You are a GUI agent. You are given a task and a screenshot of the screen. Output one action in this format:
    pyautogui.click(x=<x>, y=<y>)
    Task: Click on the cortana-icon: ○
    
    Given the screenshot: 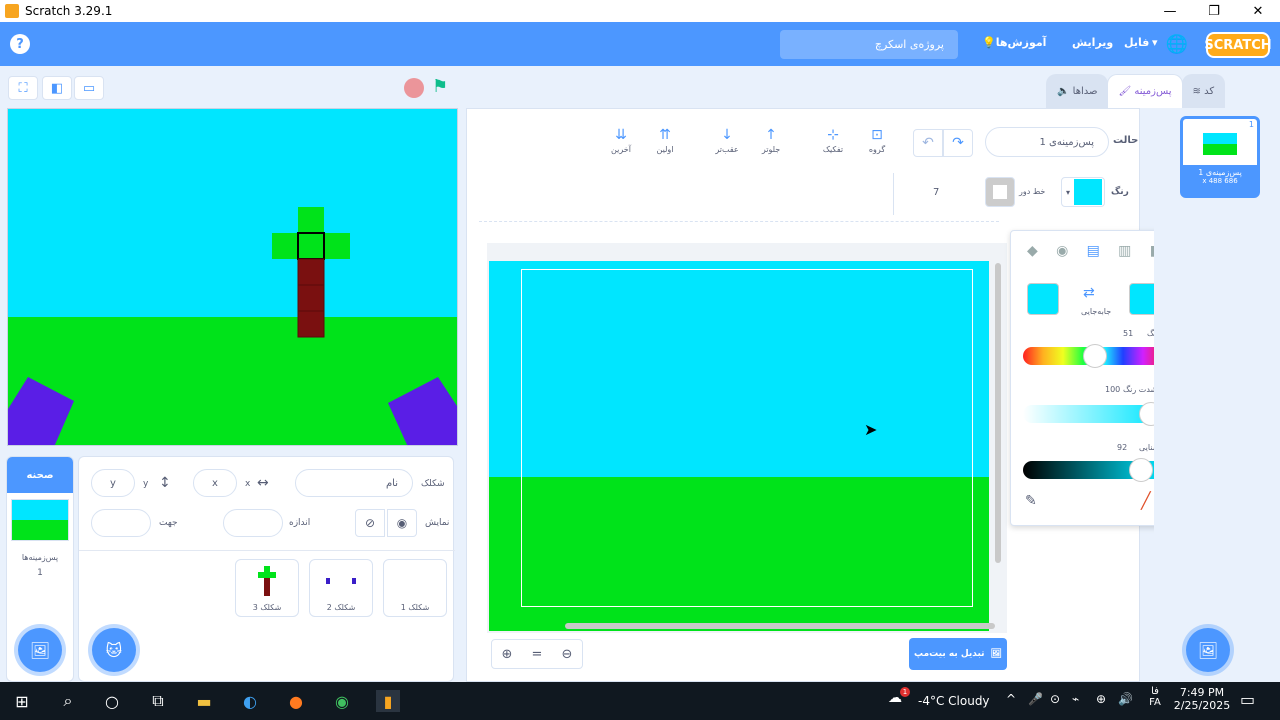 What is the action you would take?
    pyautogui.click(x=112, y=701)
    